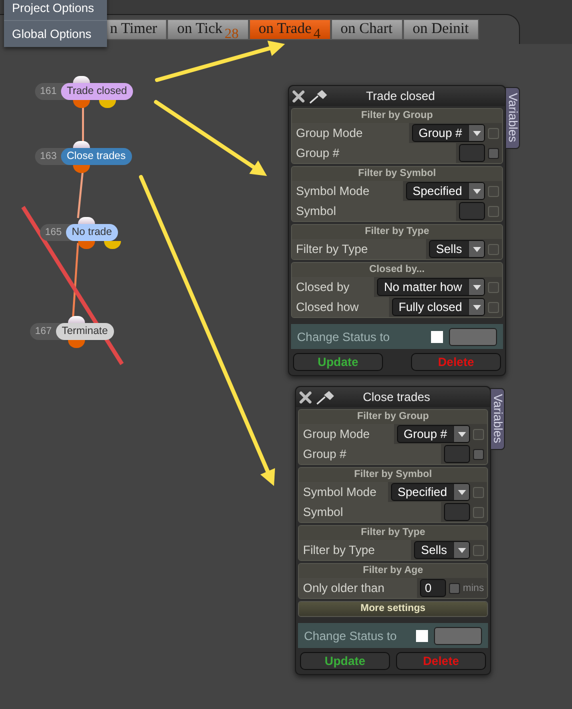 The height and width of the screenshot is (709, 572). I want to click on node-id: 167, so click(43, 332).